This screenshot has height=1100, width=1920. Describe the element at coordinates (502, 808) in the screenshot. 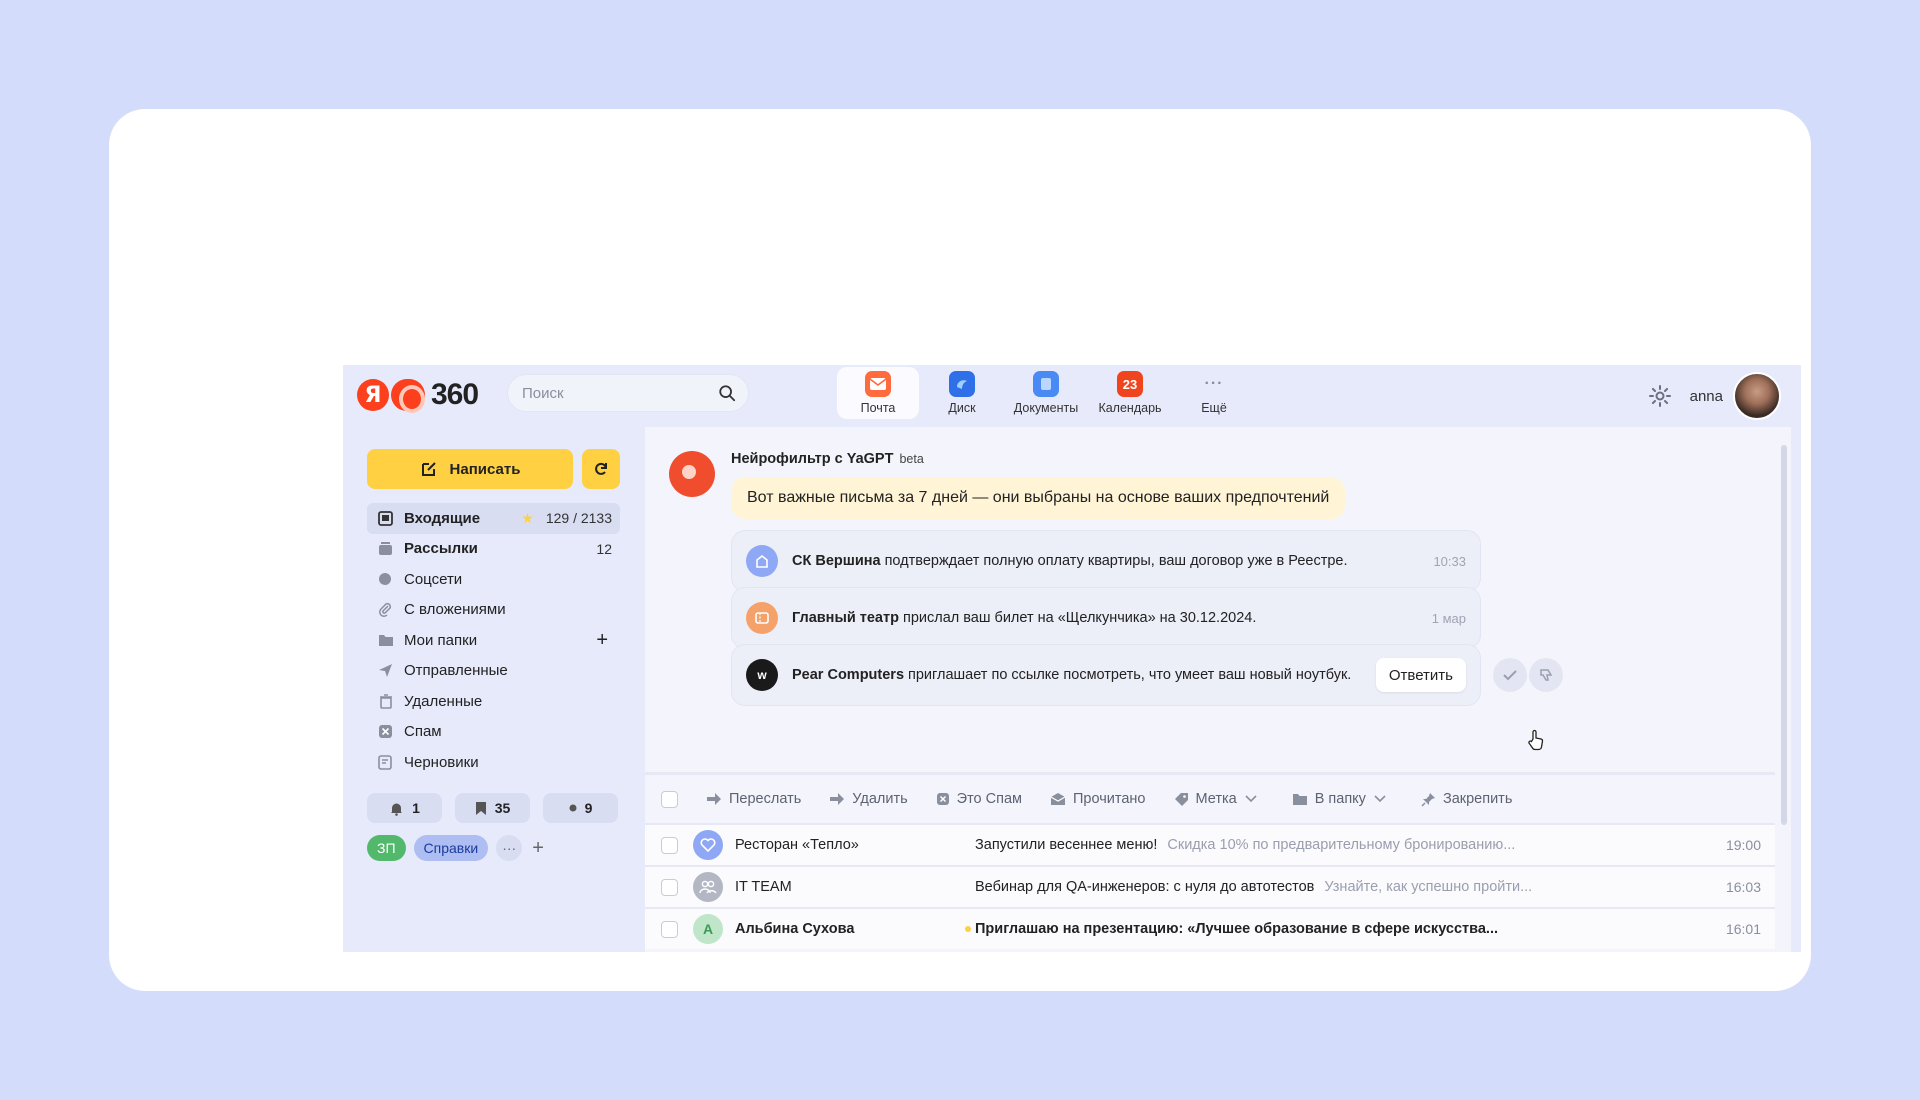

I see `counter-value: 35` at that location.